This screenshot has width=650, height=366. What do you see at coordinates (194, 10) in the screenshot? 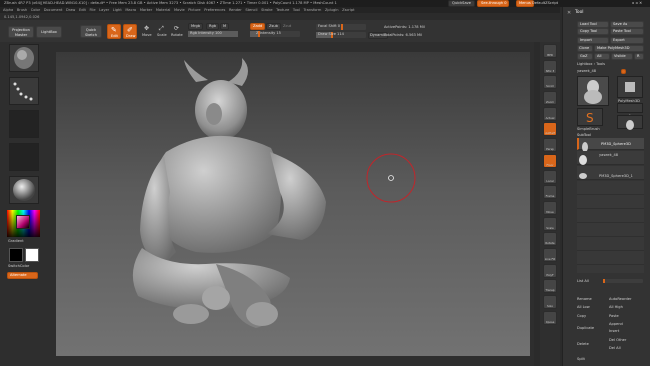
I see `menu-picture: Picture` at bounding box center [194, 10].